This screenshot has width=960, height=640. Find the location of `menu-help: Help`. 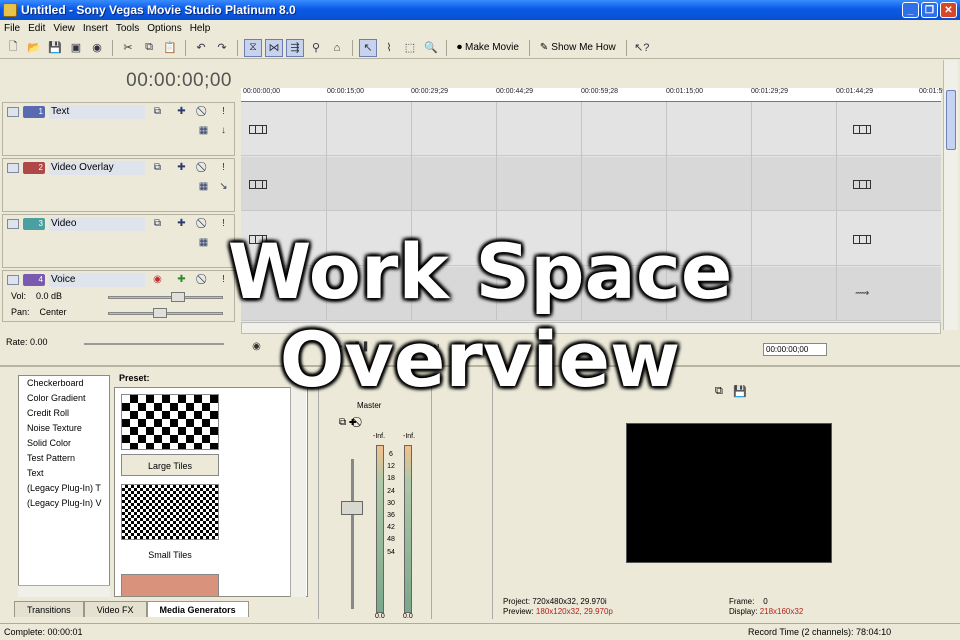

menu-help: Help is located at coordinates (200, 28).